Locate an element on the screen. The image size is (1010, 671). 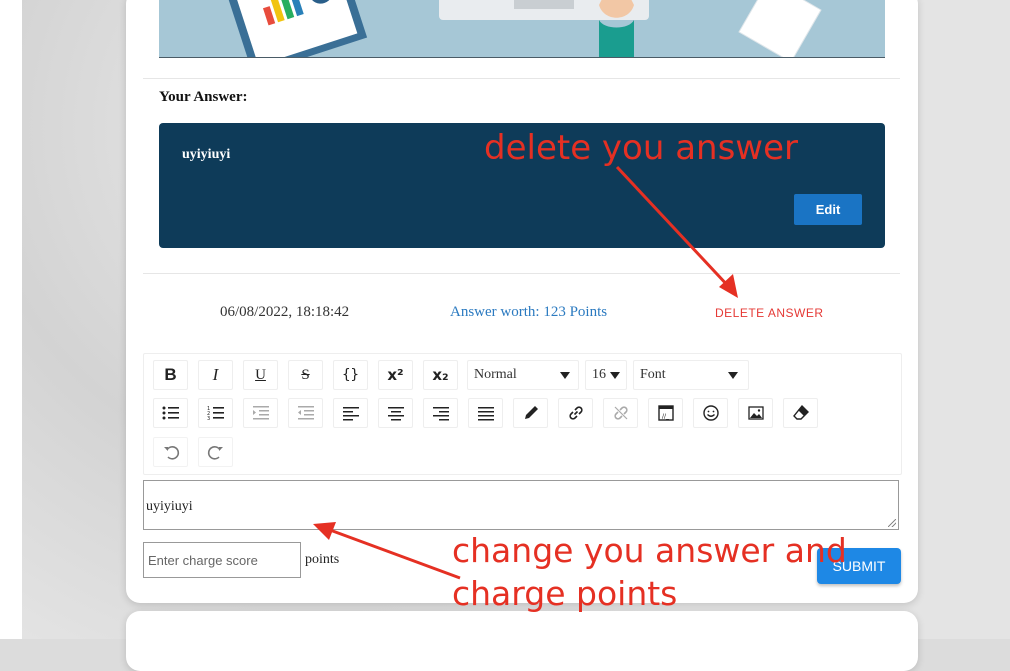
underline-button: U is located at coordinates (260, 375).